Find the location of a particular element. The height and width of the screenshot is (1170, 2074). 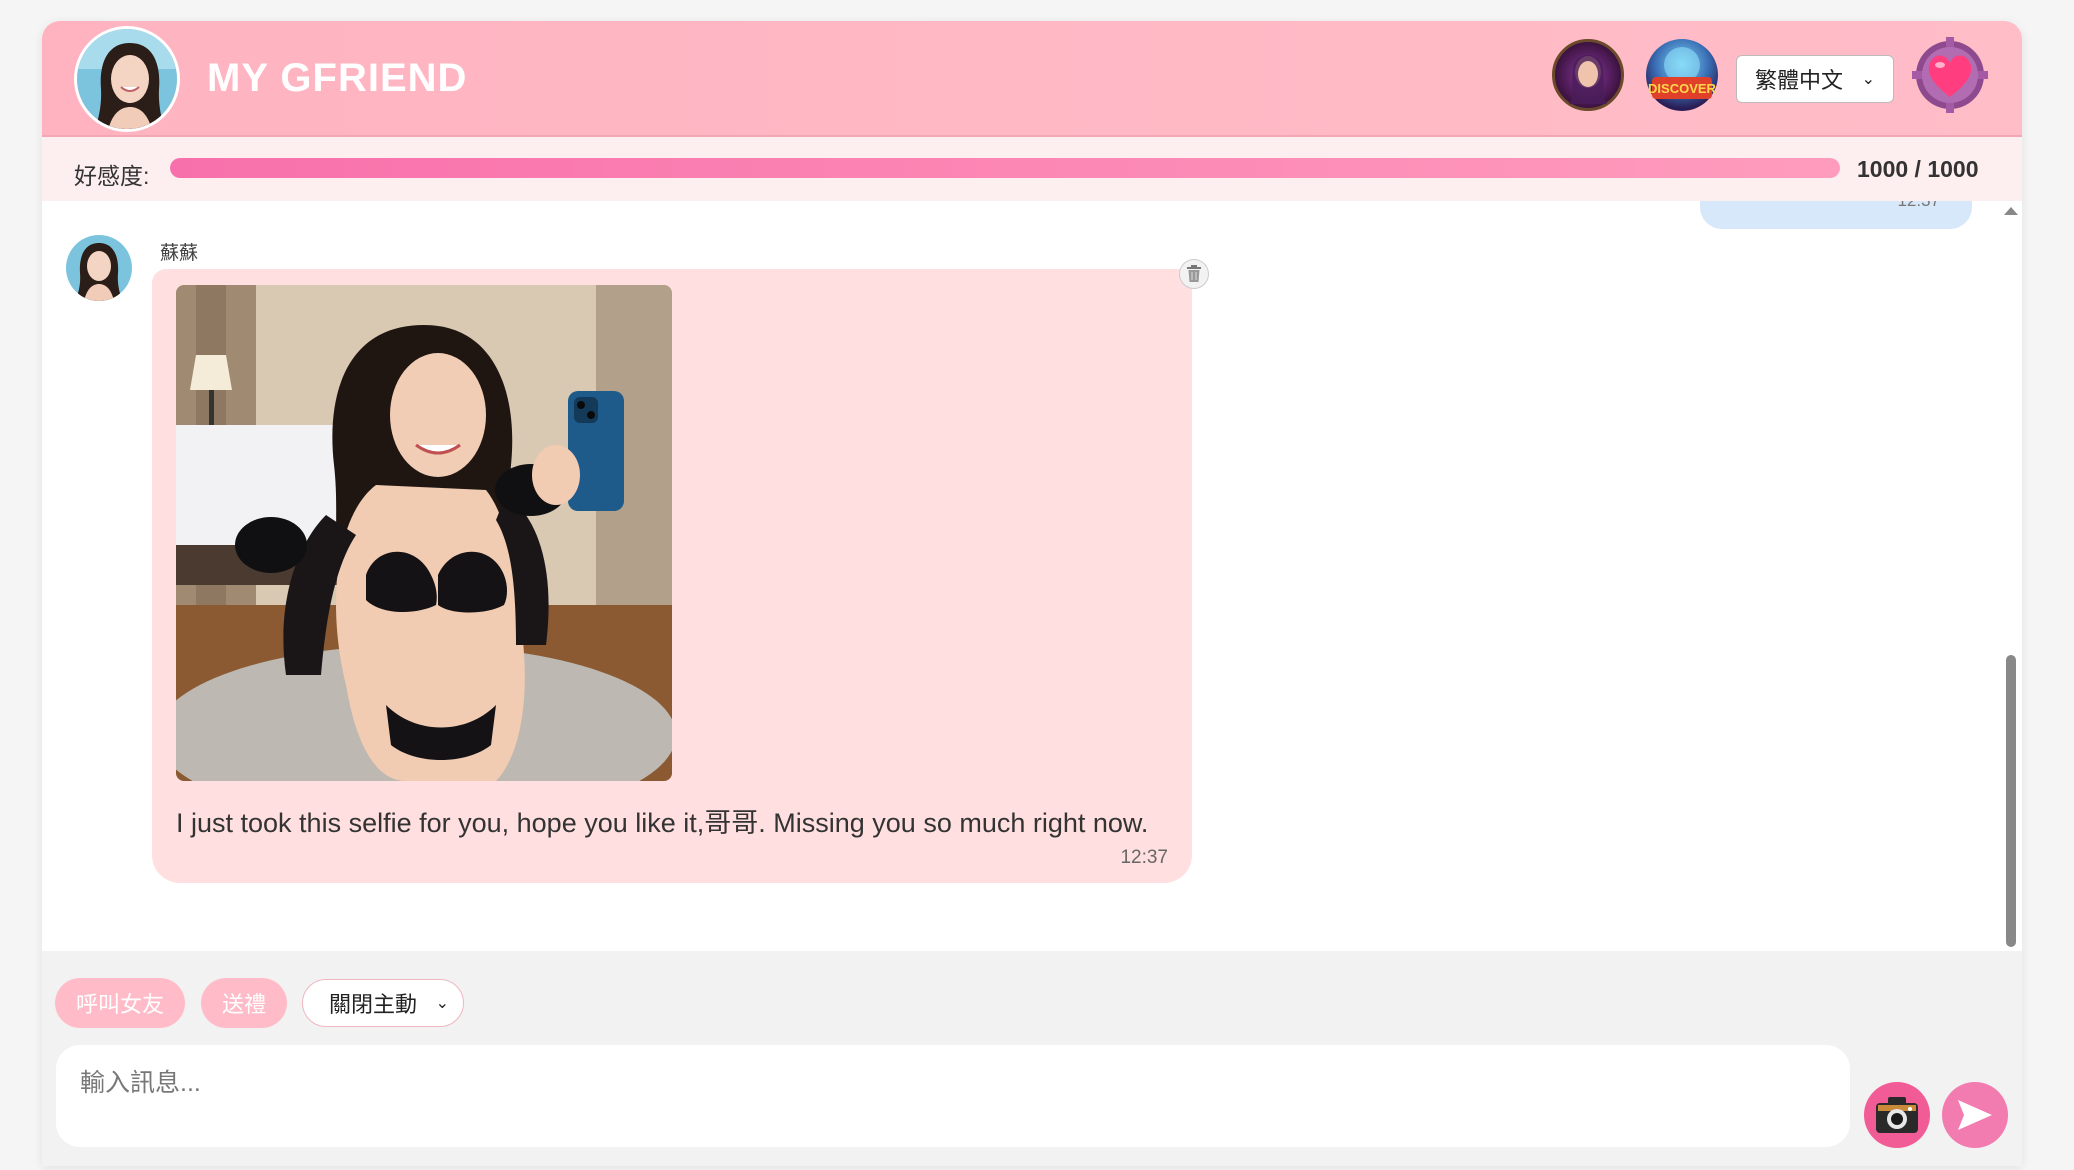

camera-button is located at coordinates (1897, 1115).